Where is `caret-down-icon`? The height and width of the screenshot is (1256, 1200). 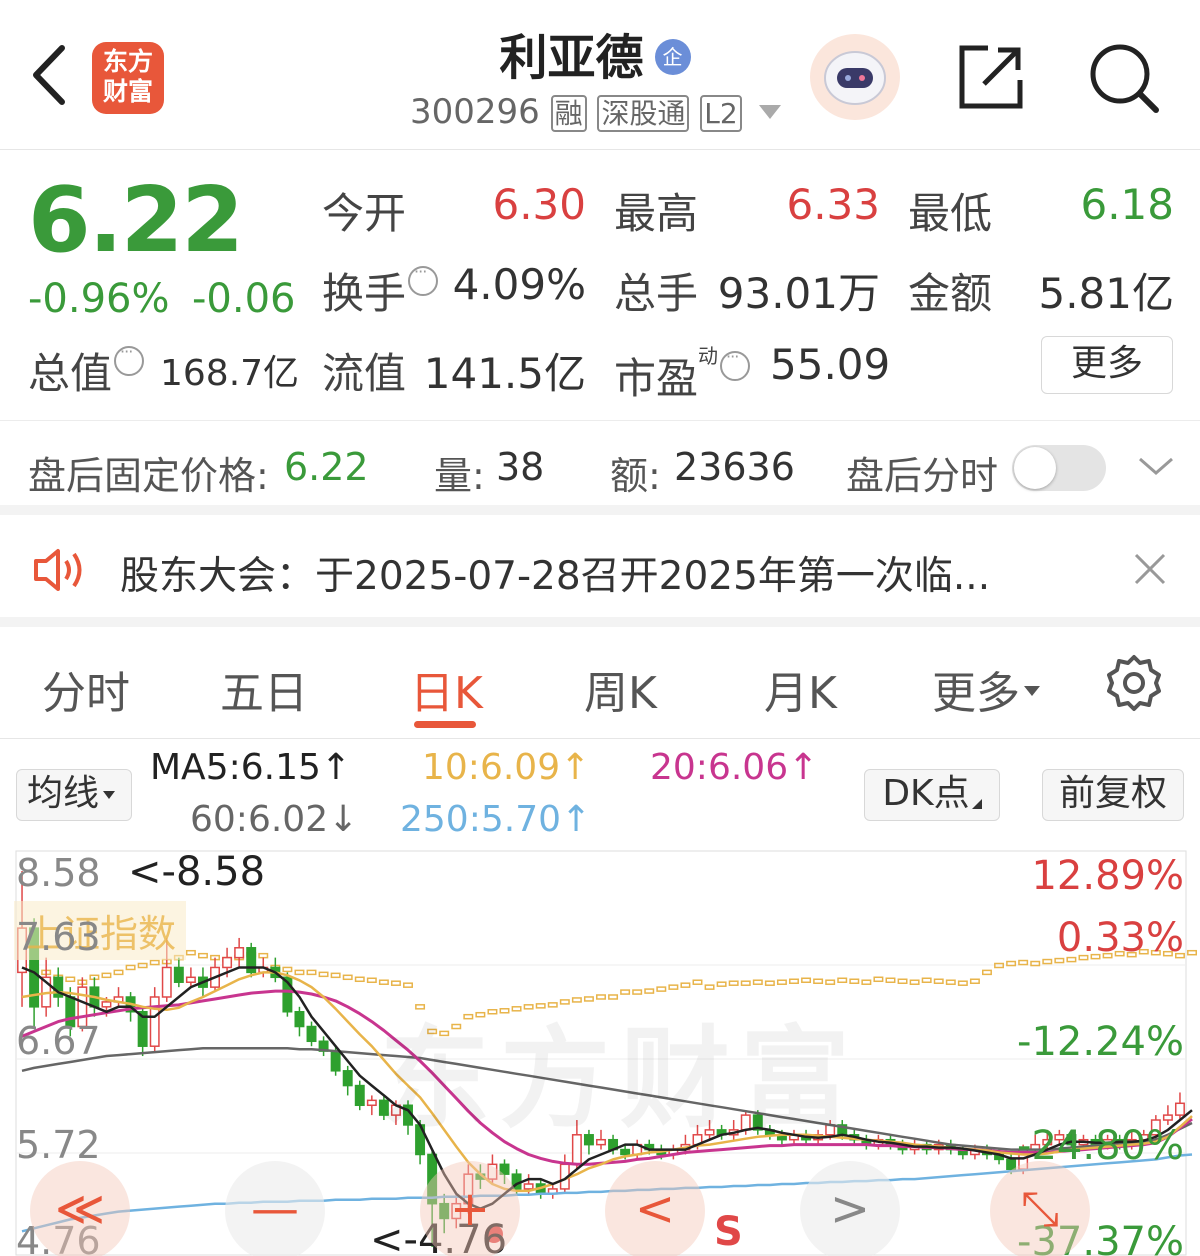
caret-down-icon is located at coordinates (109, 795).